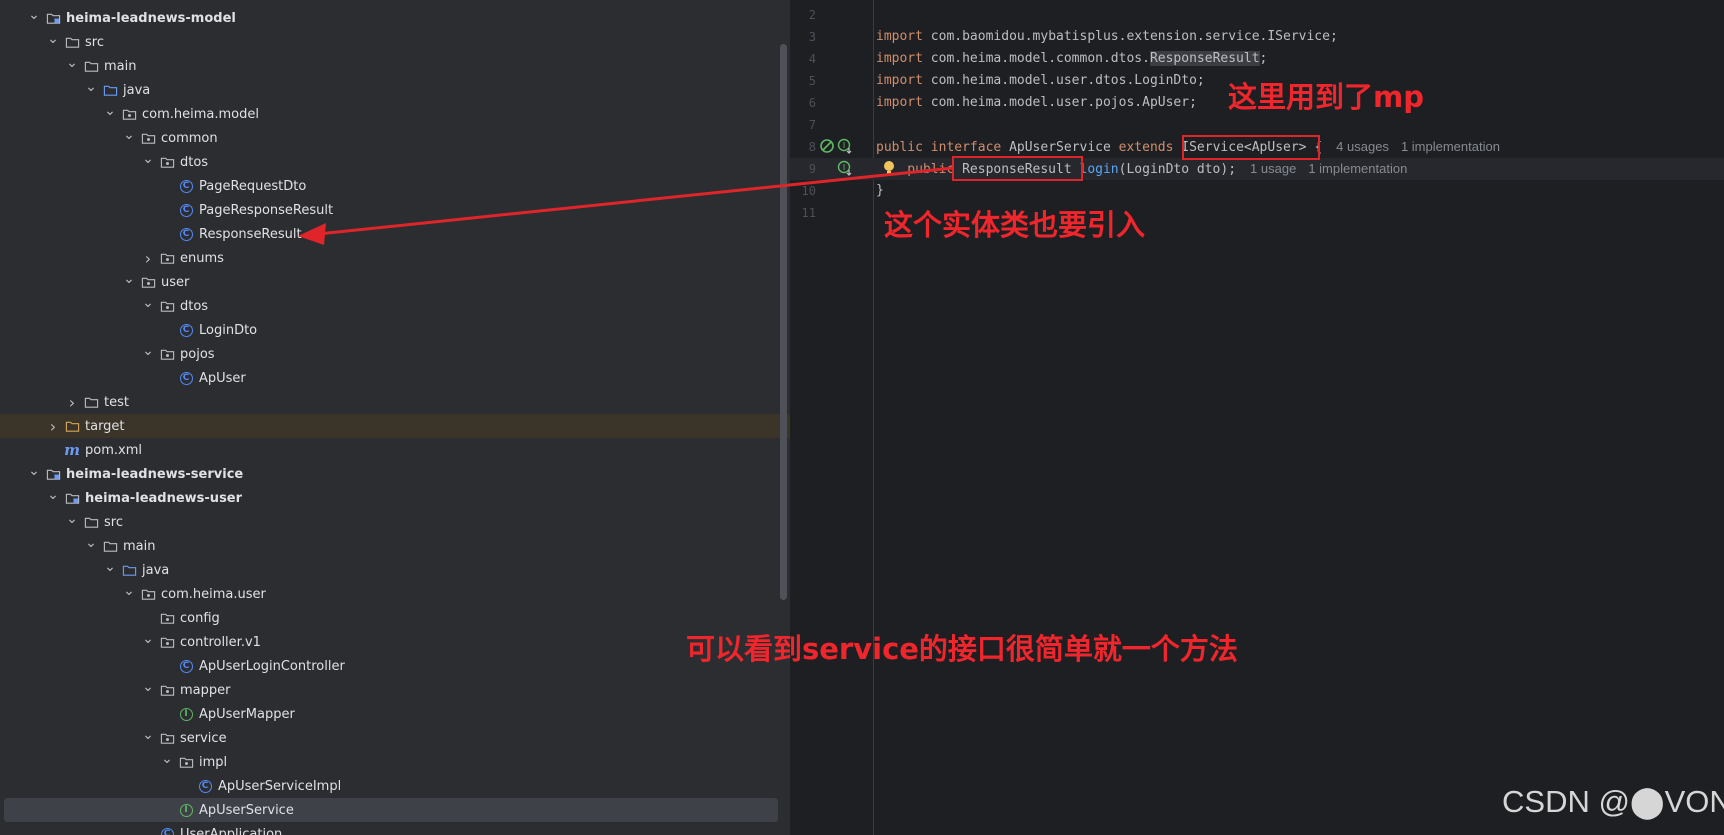 This screenshot has width=1724, height=835. What do you see at coordinates (1613, 801) in the screenshot?
I see `watermark: CSDN @⬤VON` at bounding box center [1613, 801].